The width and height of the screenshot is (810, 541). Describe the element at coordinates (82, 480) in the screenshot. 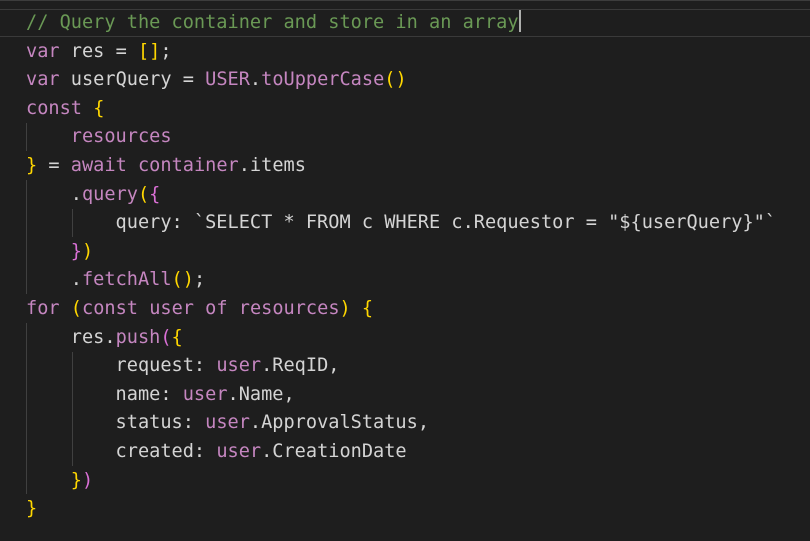

I see `code-line-17: })` at that location.